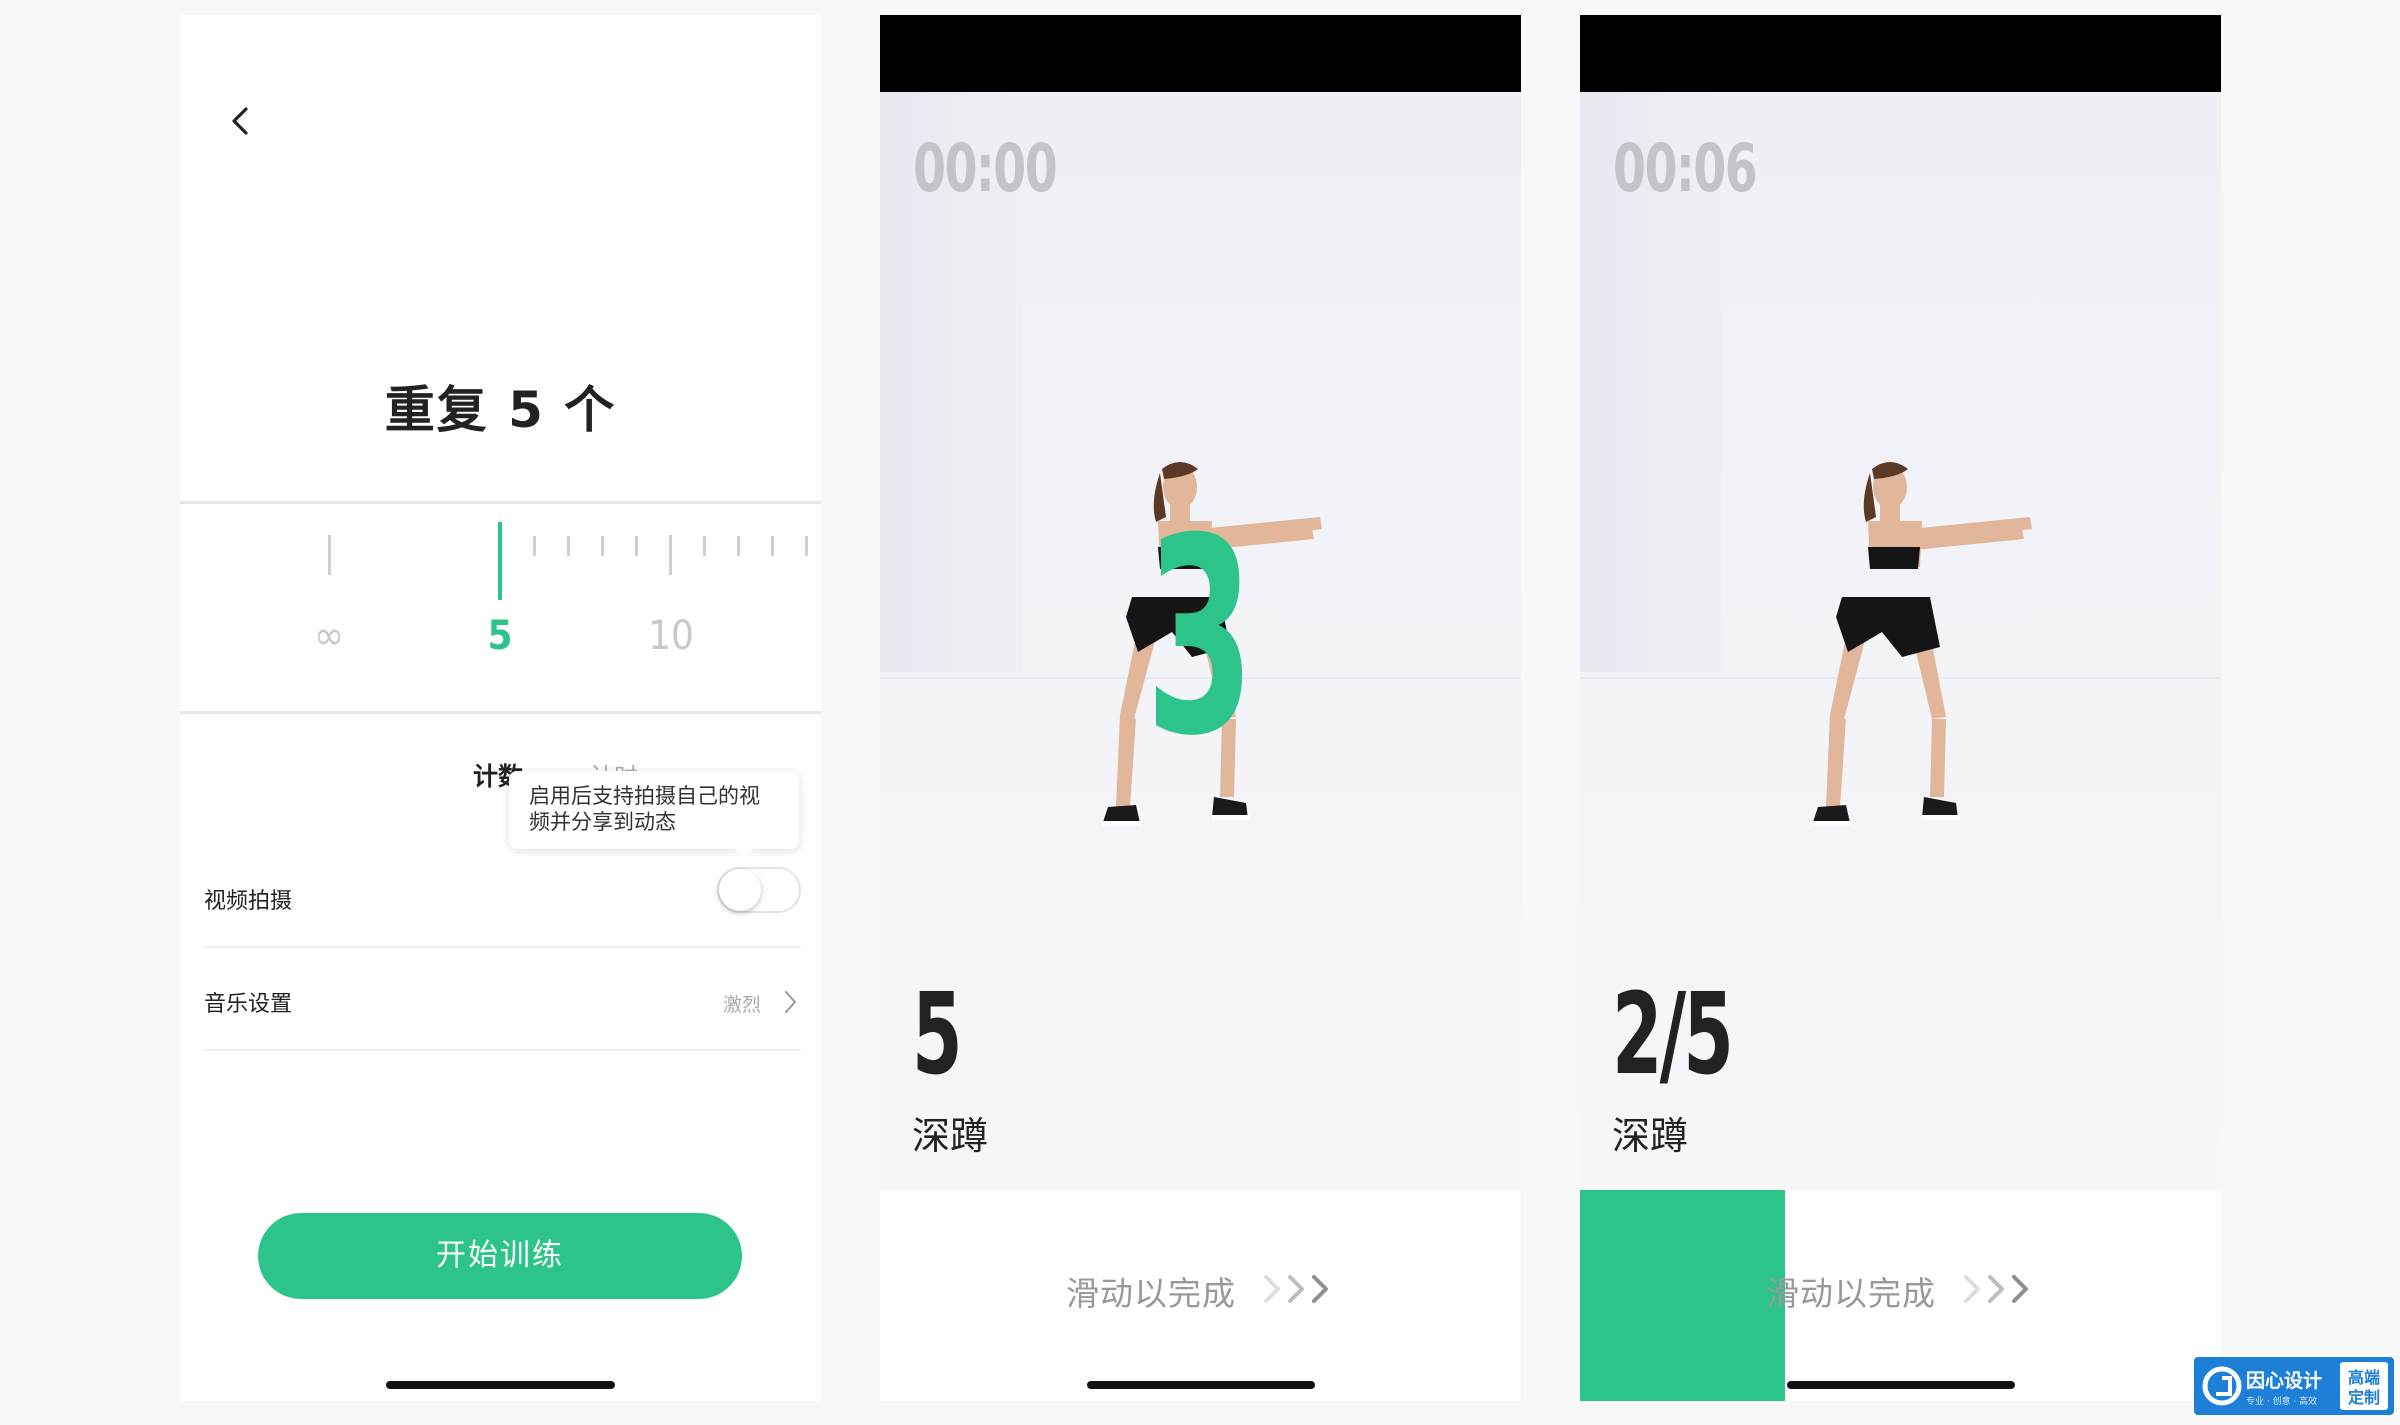 The image size is (2400, 1425). What do you see at coordinates (248, 1004) in the screenshot?
I see `music-settings-label: 音乐设置` at bounding box center [248, 1004].